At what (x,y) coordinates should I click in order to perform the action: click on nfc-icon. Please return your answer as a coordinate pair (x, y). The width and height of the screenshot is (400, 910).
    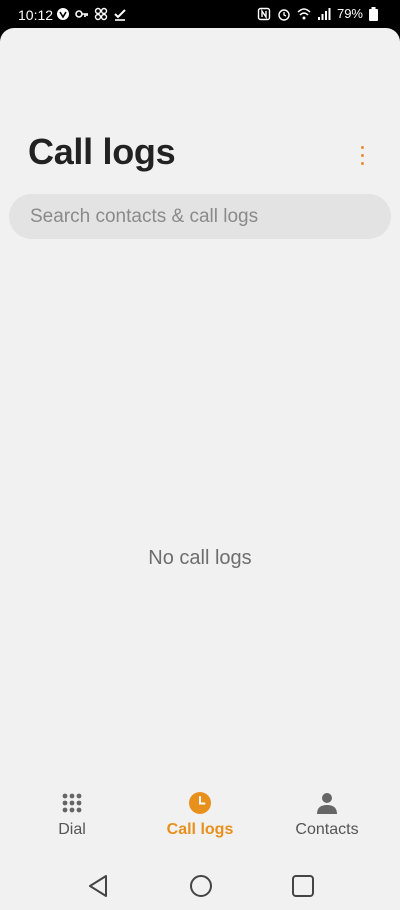
    Looking at the image, I should click on (264, 13).